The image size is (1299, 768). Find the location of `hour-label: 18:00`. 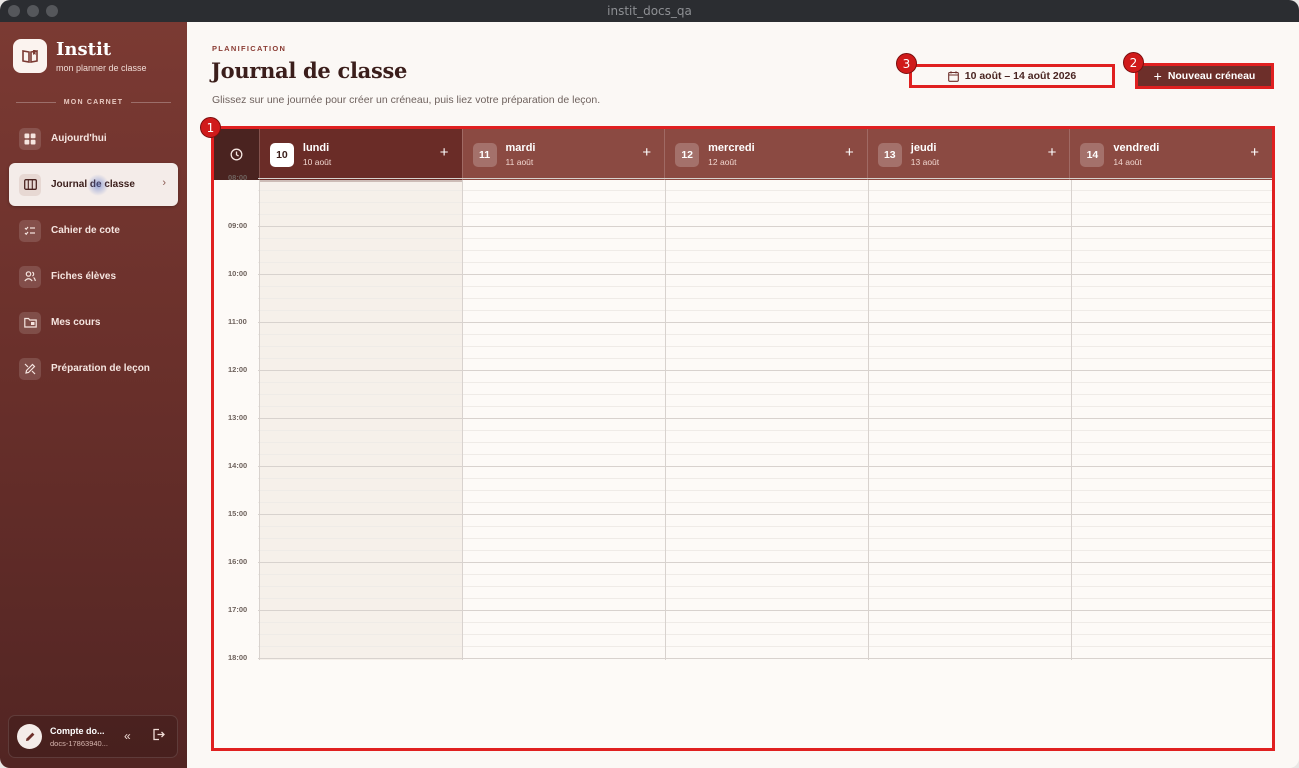

hour-label: 18:00 is located at coordinates (238, 657).